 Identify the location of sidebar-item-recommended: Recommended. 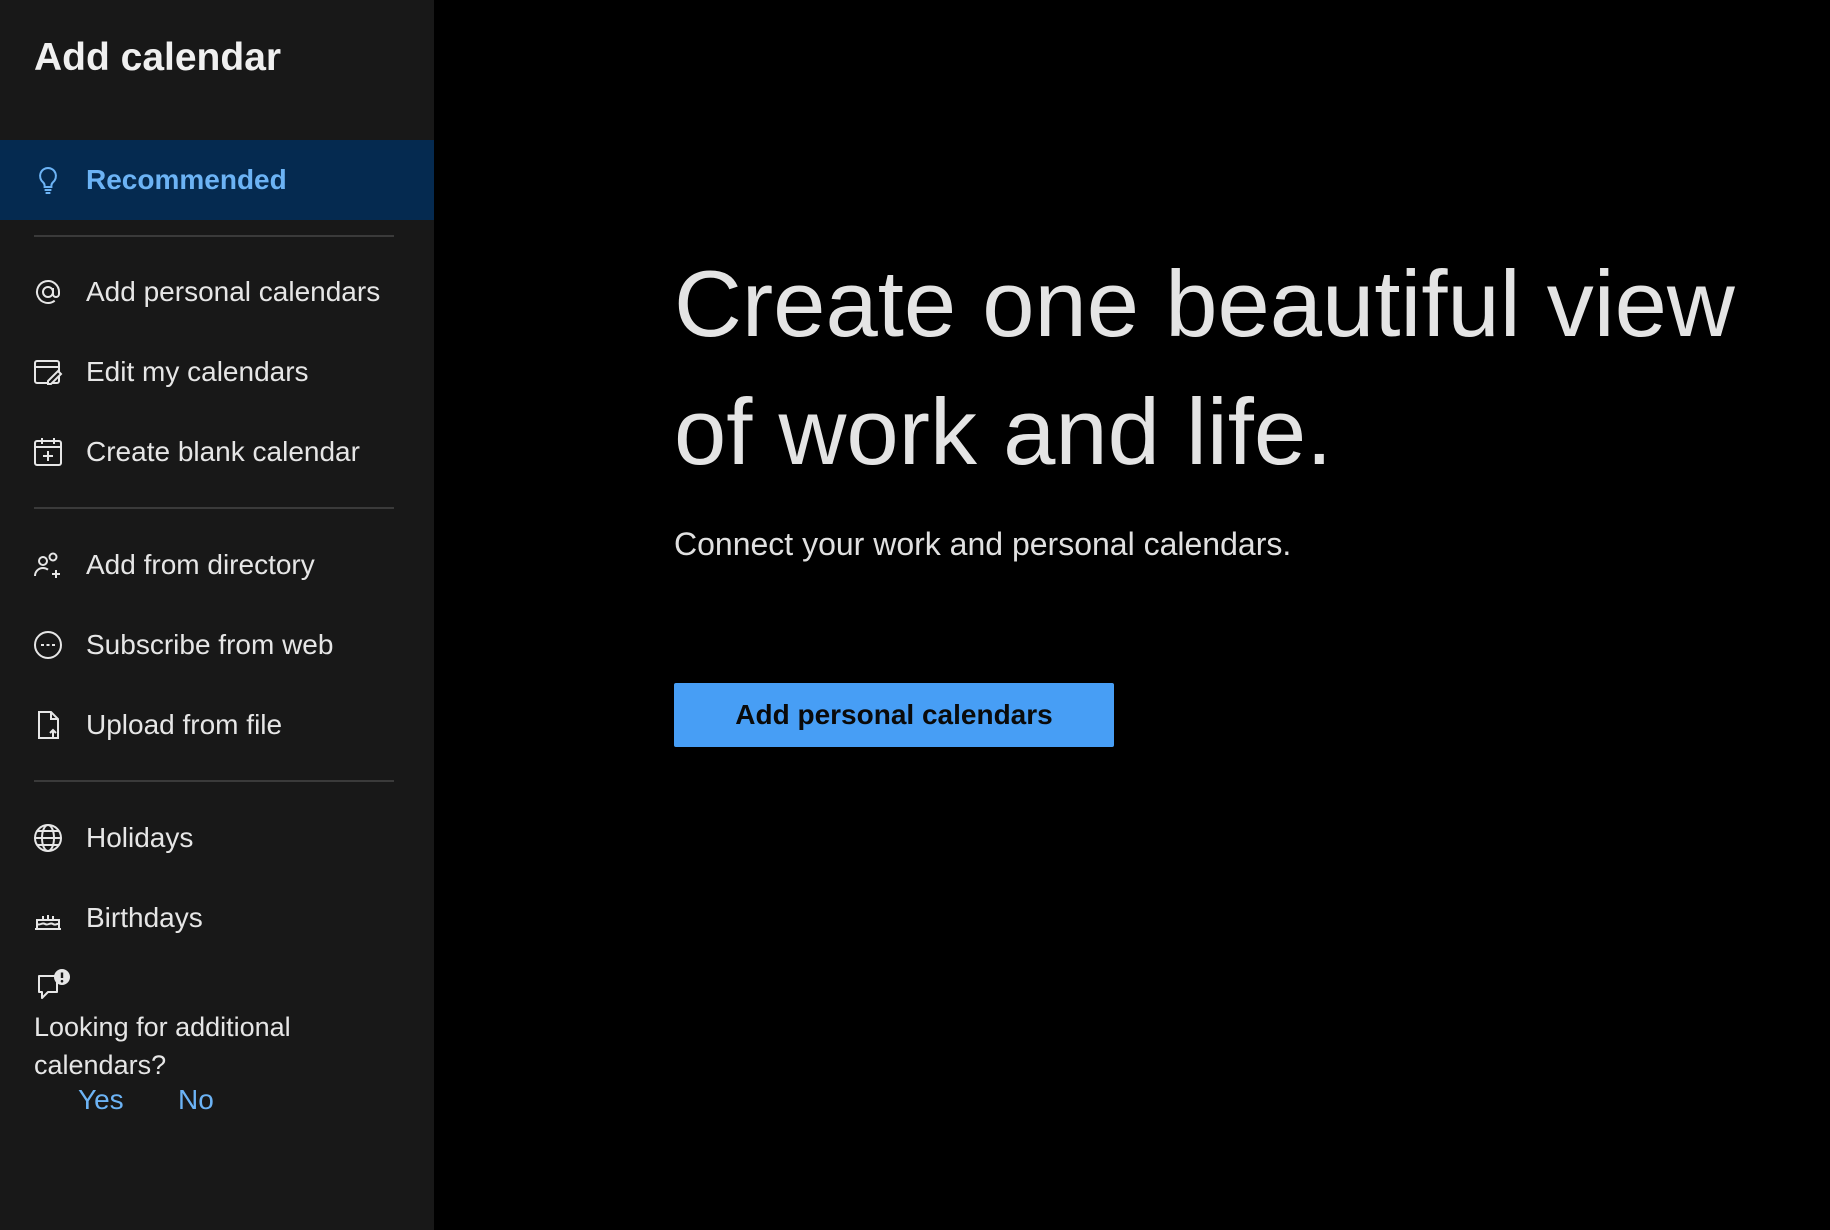
(217, 180).